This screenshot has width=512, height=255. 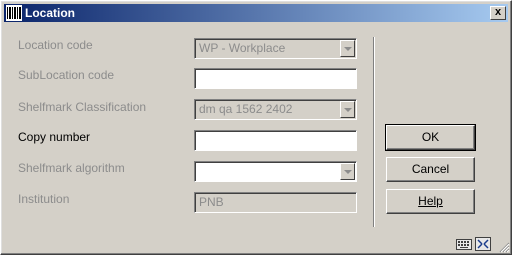 I want to click on shelfmark-classification-value: dm qa 1562 2402, so click(x=246, y=109).